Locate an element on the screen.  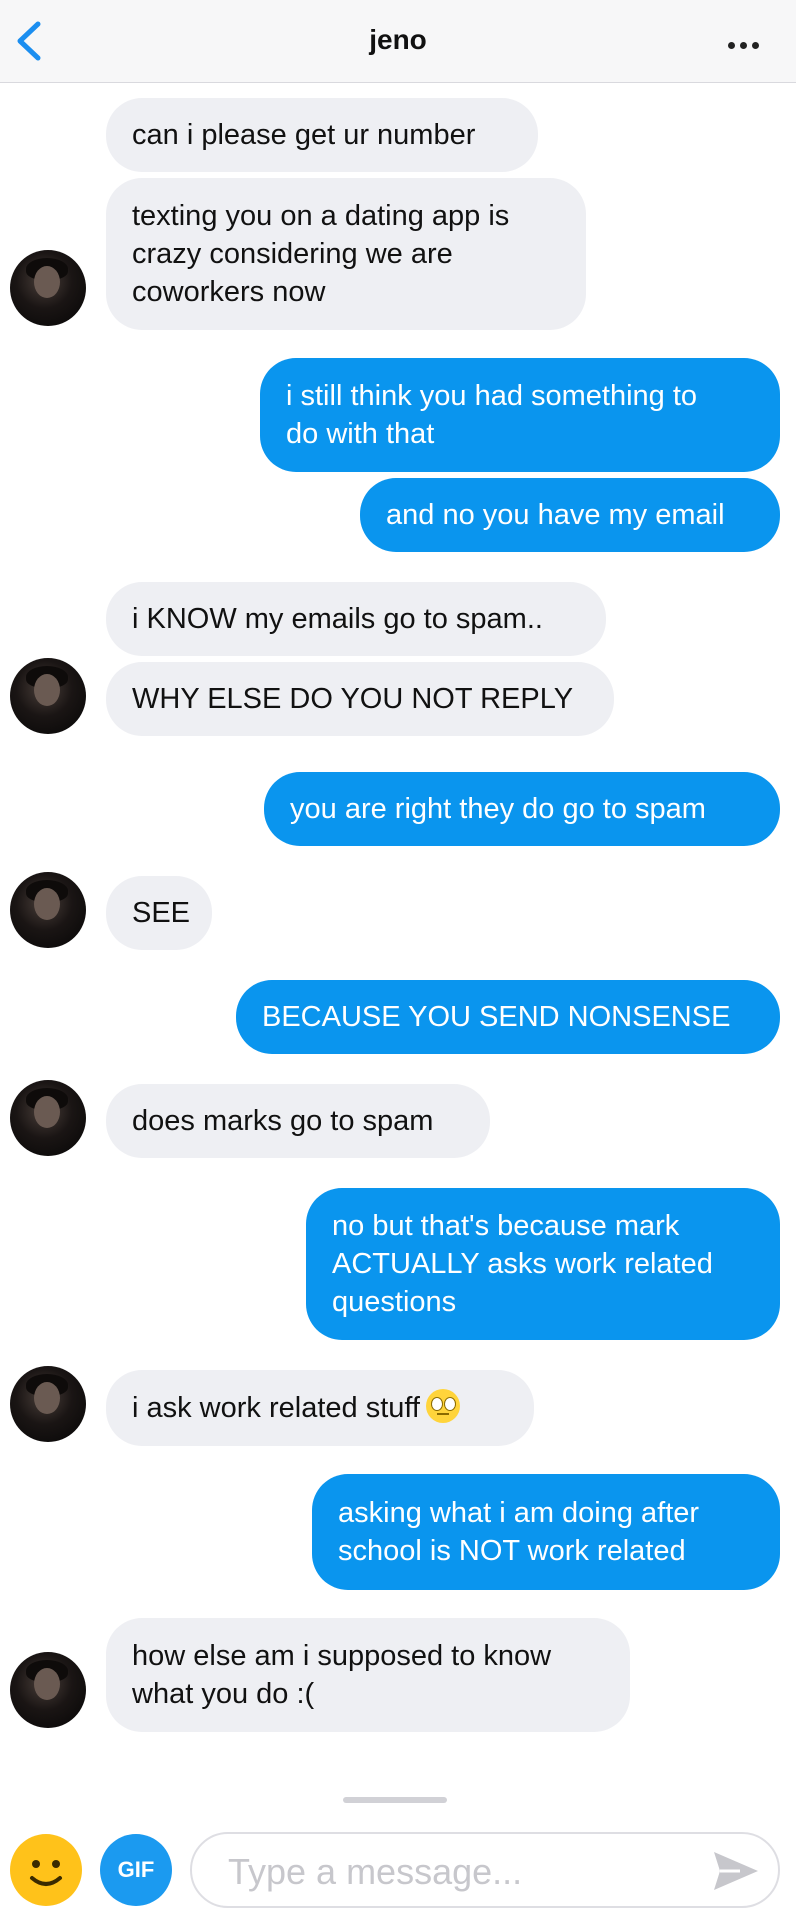
rolling-eyes-emoji-icon is located at coordinates (442, 1406).